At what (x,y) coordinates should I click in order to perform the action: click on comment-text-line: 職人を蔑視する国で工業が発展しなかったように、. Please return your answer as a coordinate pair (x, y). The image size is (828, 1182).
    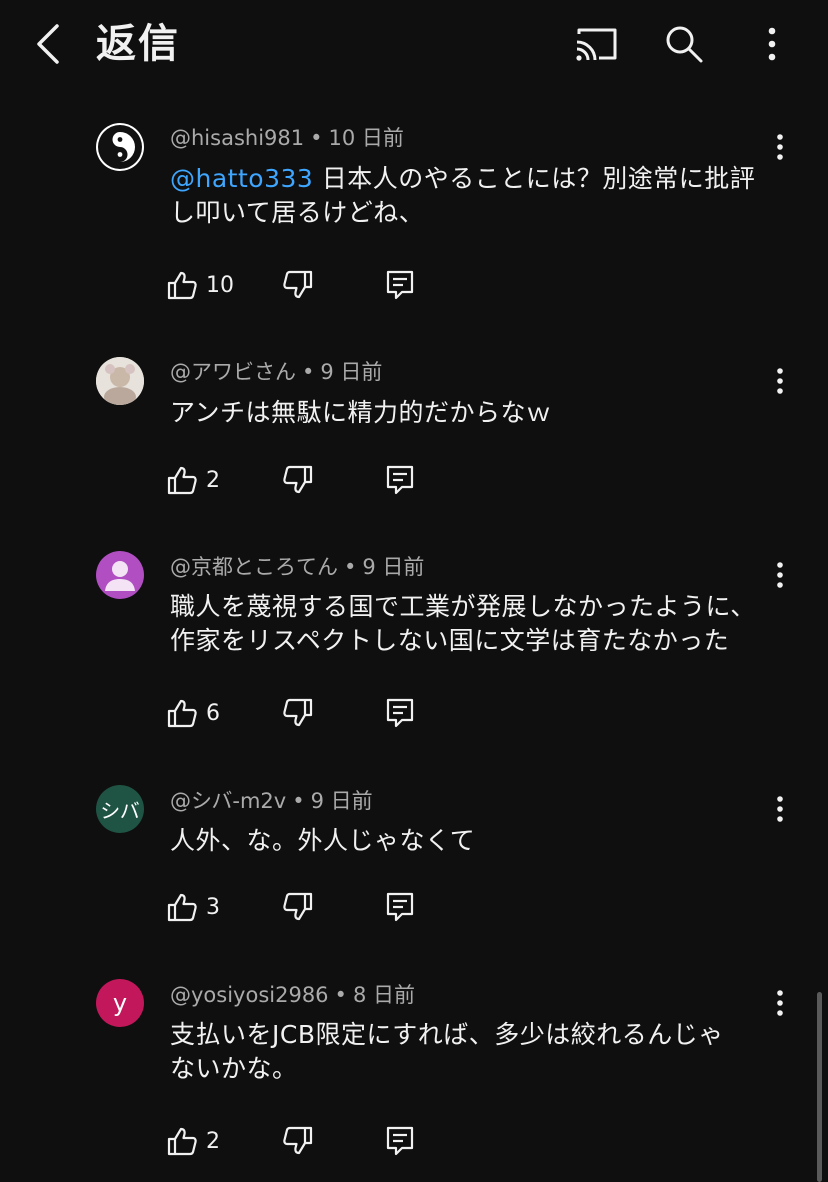
    Looking at the image, I should click on (463, 606).